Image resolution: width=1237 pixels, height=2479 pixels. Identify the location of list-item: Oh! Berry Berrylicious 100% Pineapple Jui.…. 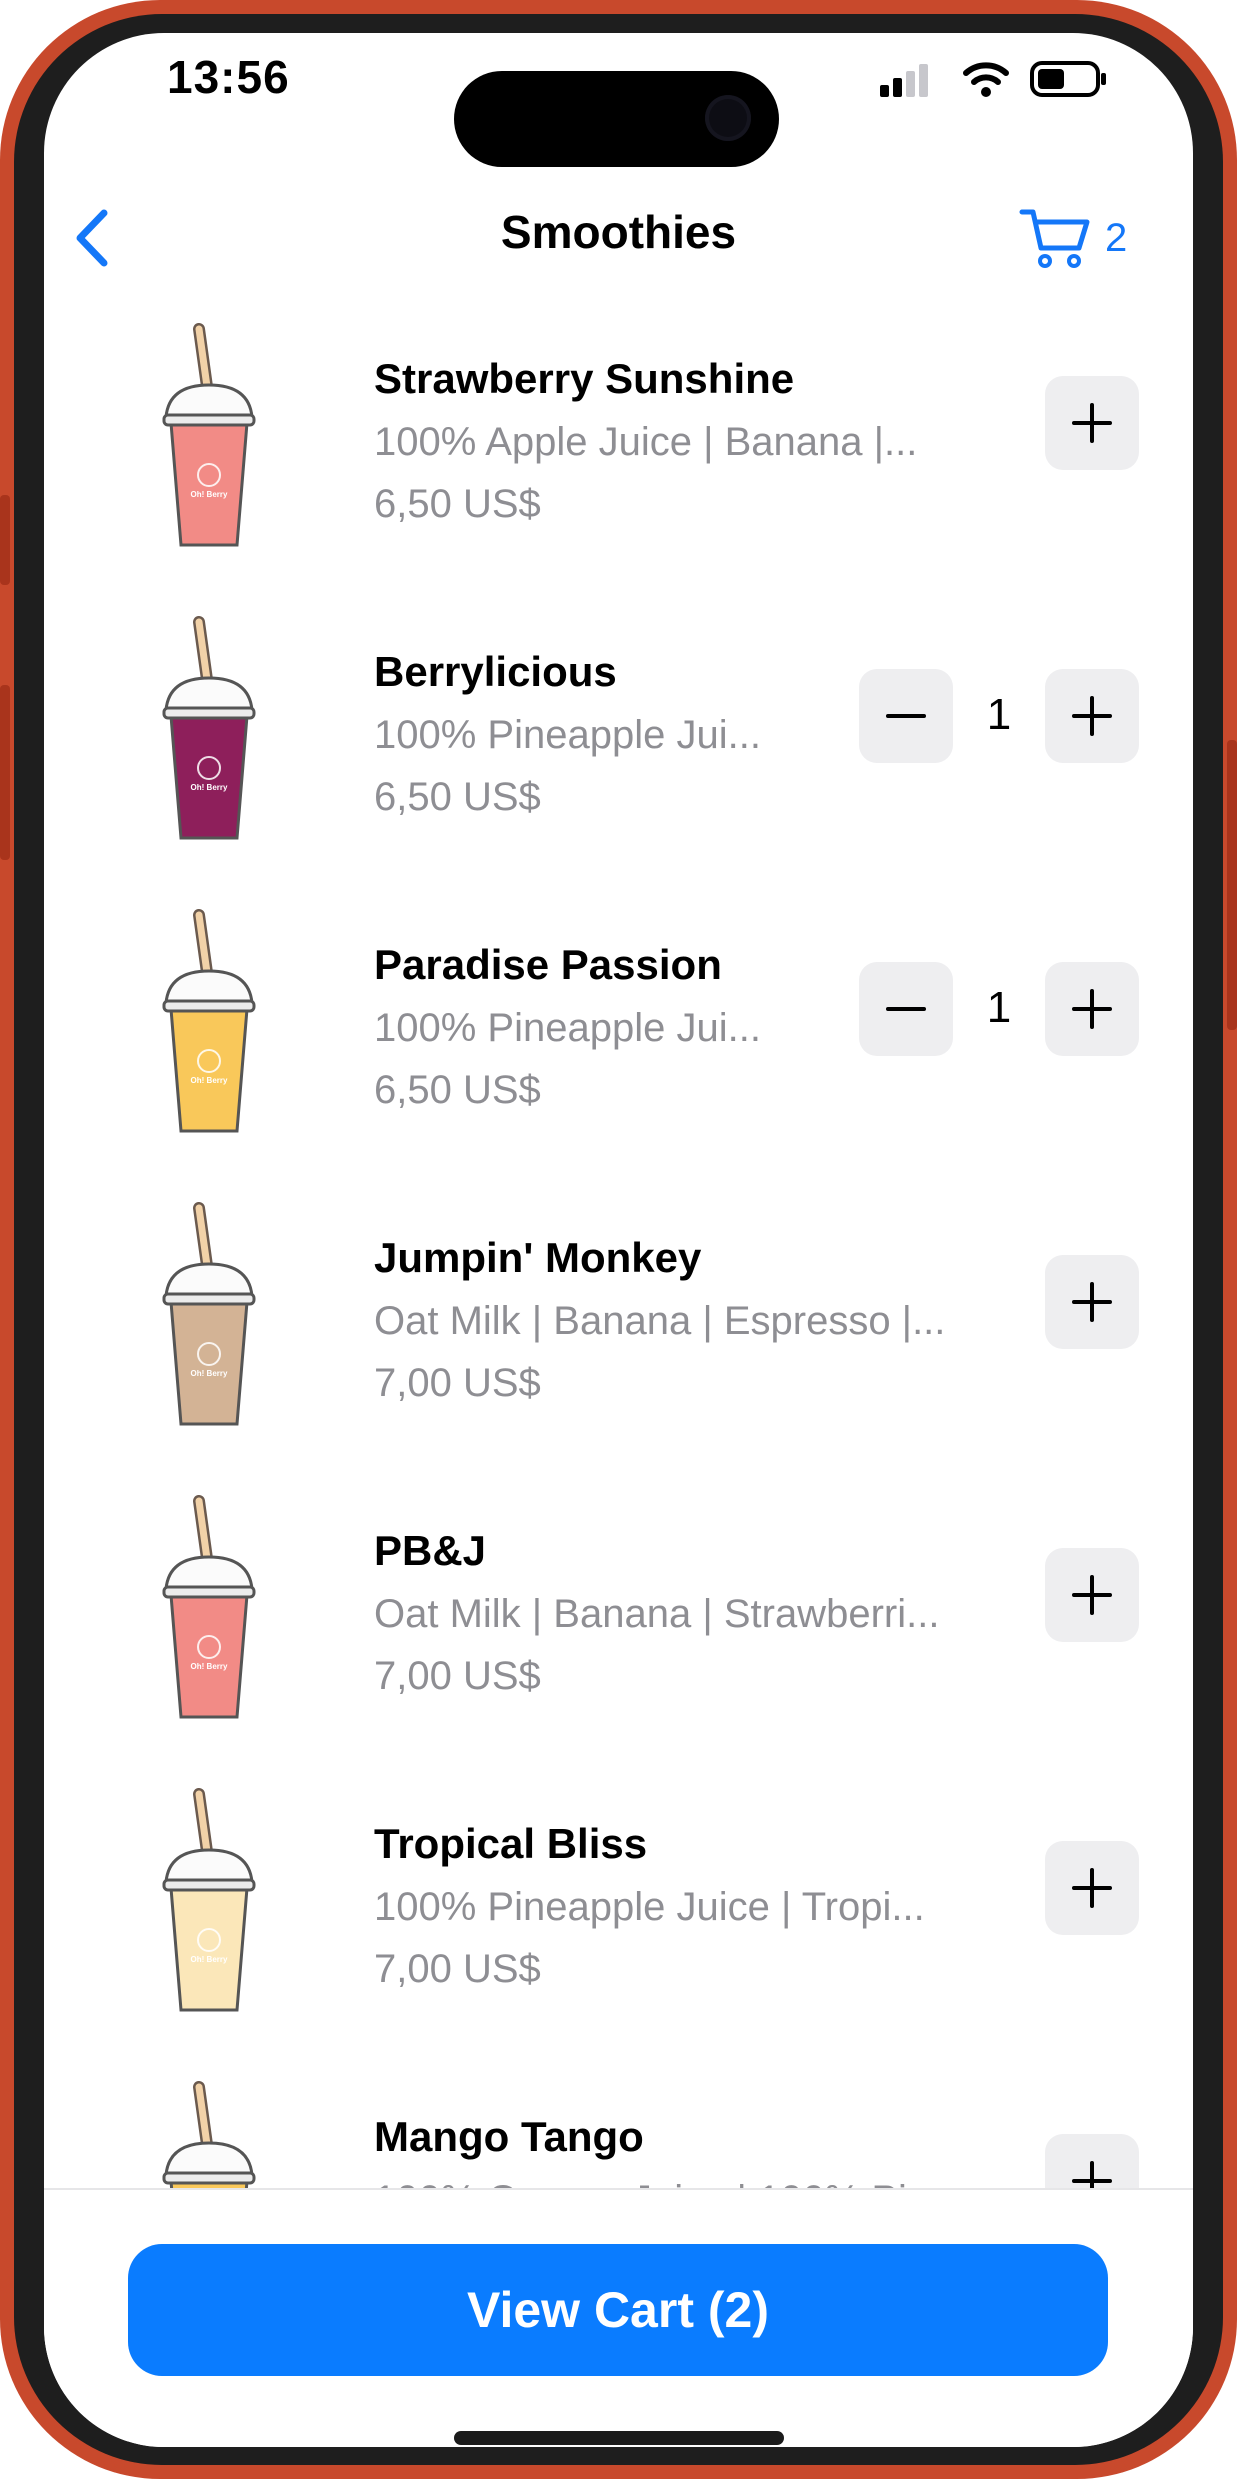
(618, 762).